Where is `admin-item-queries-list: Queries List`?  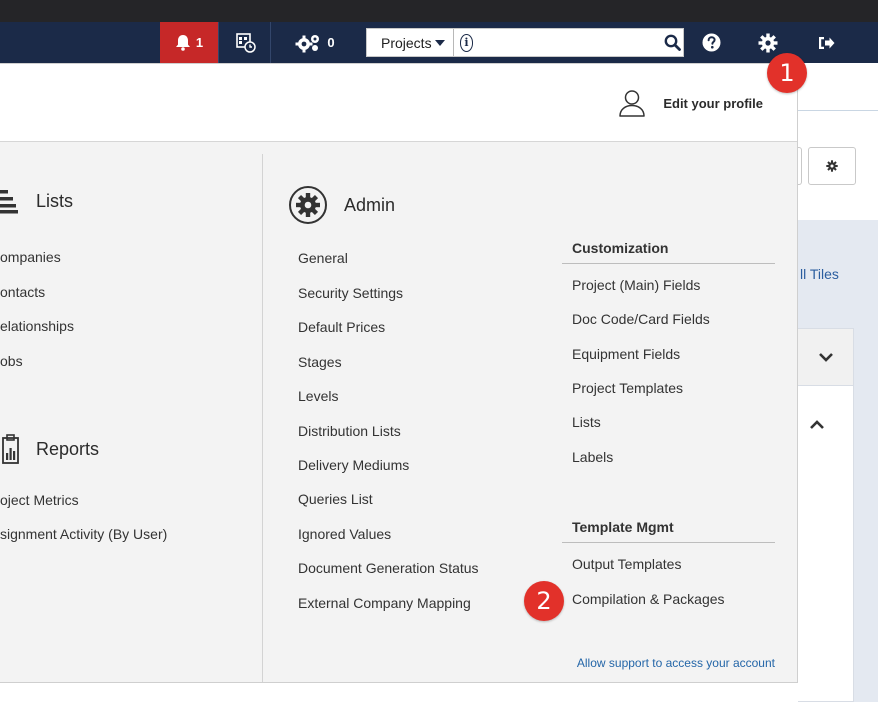
admin-item-queries-list: Queries List is located at coordinates (335, 499).